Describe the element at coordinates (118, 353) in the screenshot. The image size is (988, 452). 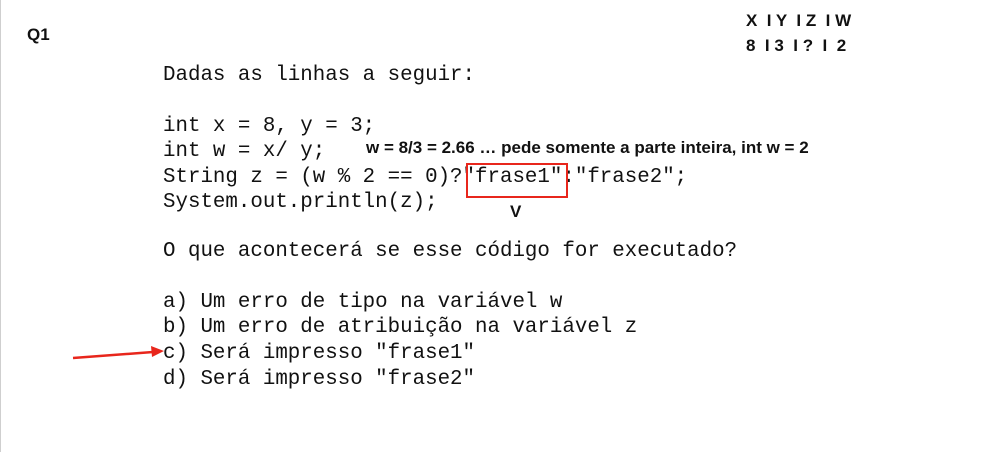
I see `answer-arrow-icon` at that location.